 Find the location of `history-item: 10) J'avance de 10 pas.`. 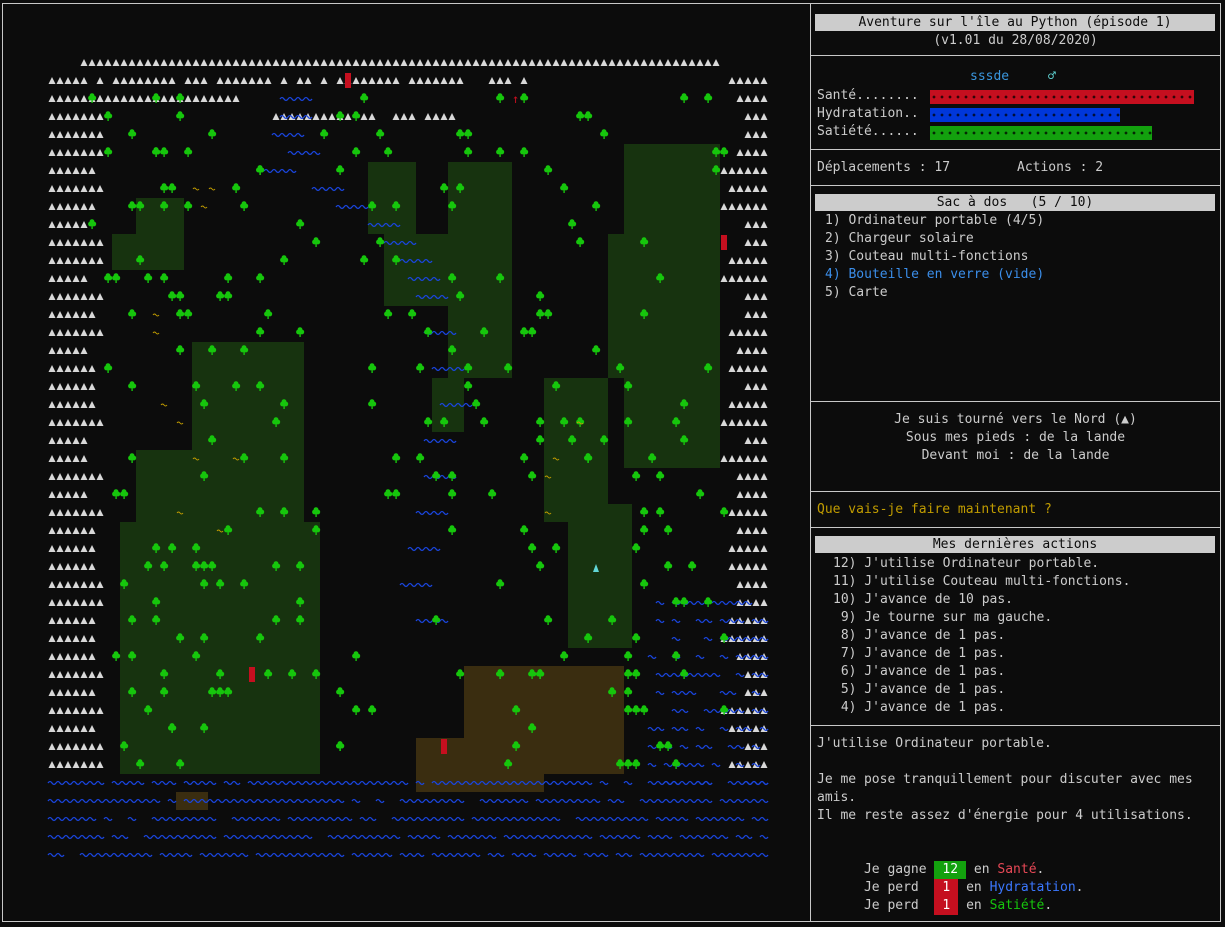

history-item: 10) J'avance de 10 pas. is located at coordinates (923, 599).